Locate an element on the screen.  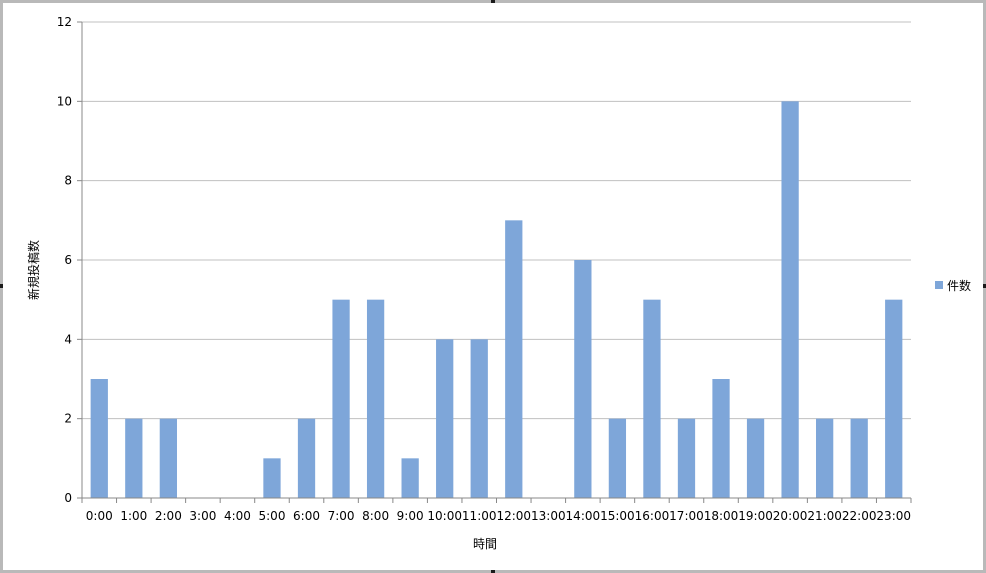
x-tick-label: 8:00 is located at coordinates (375, 516).